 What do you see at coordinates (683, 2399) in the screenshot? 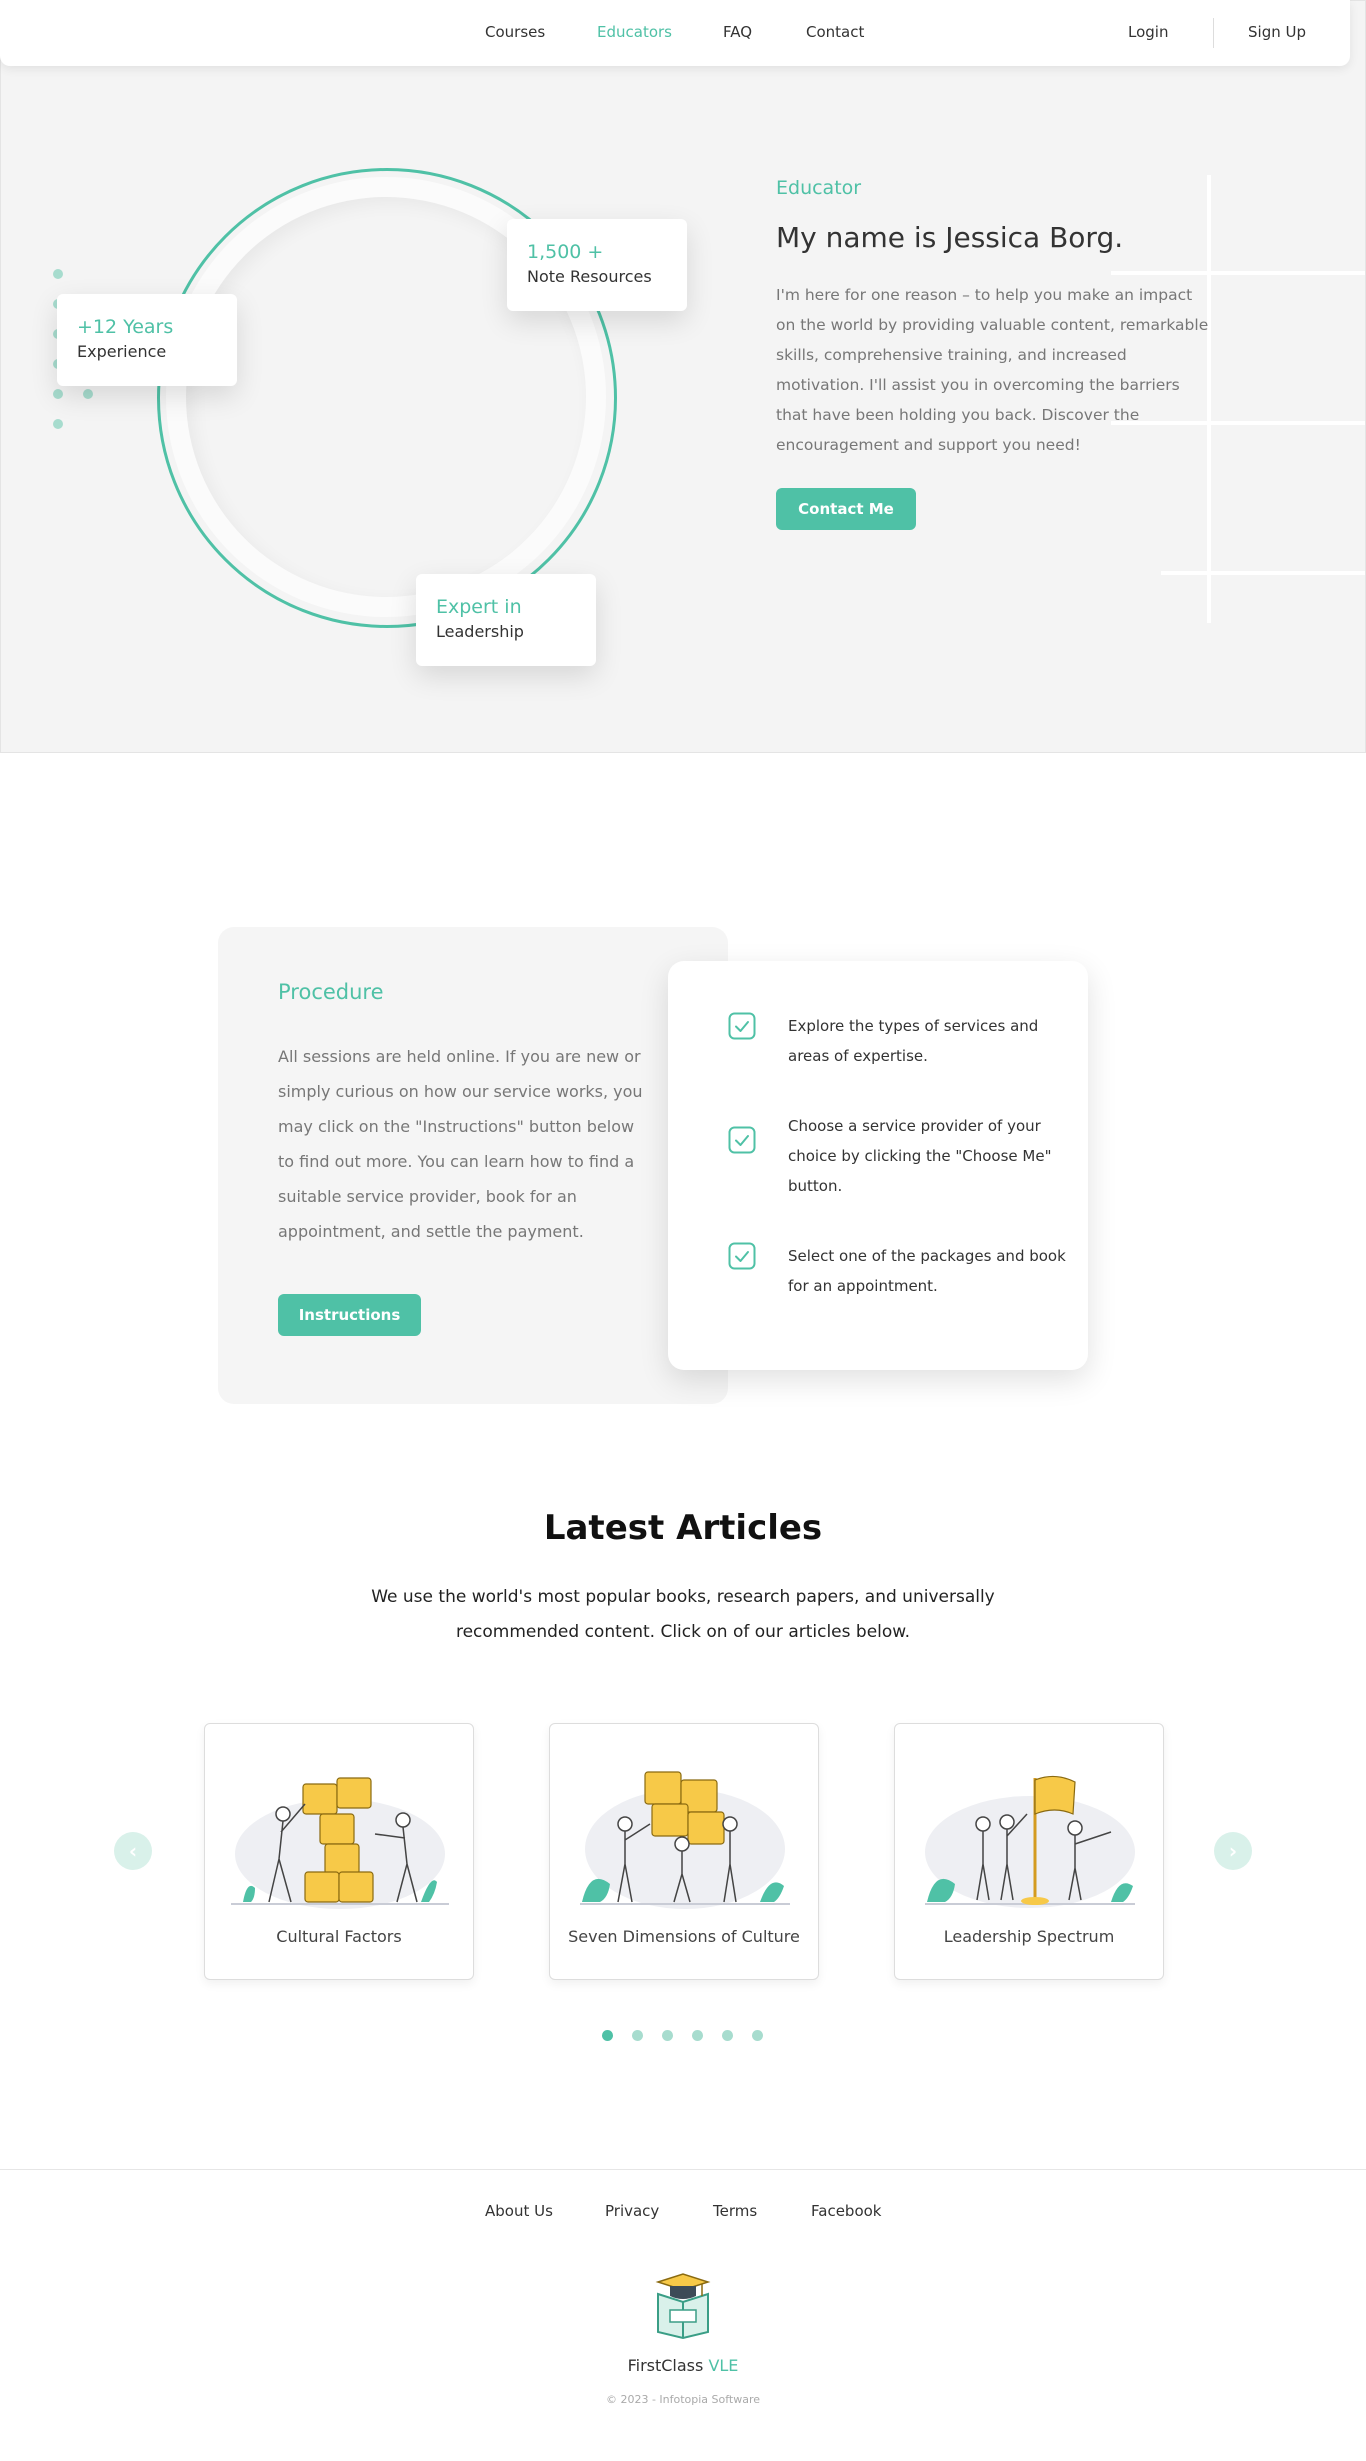
I see `copyright: © 2023 - Infotopia Software` at bounding box center [683, 2399].